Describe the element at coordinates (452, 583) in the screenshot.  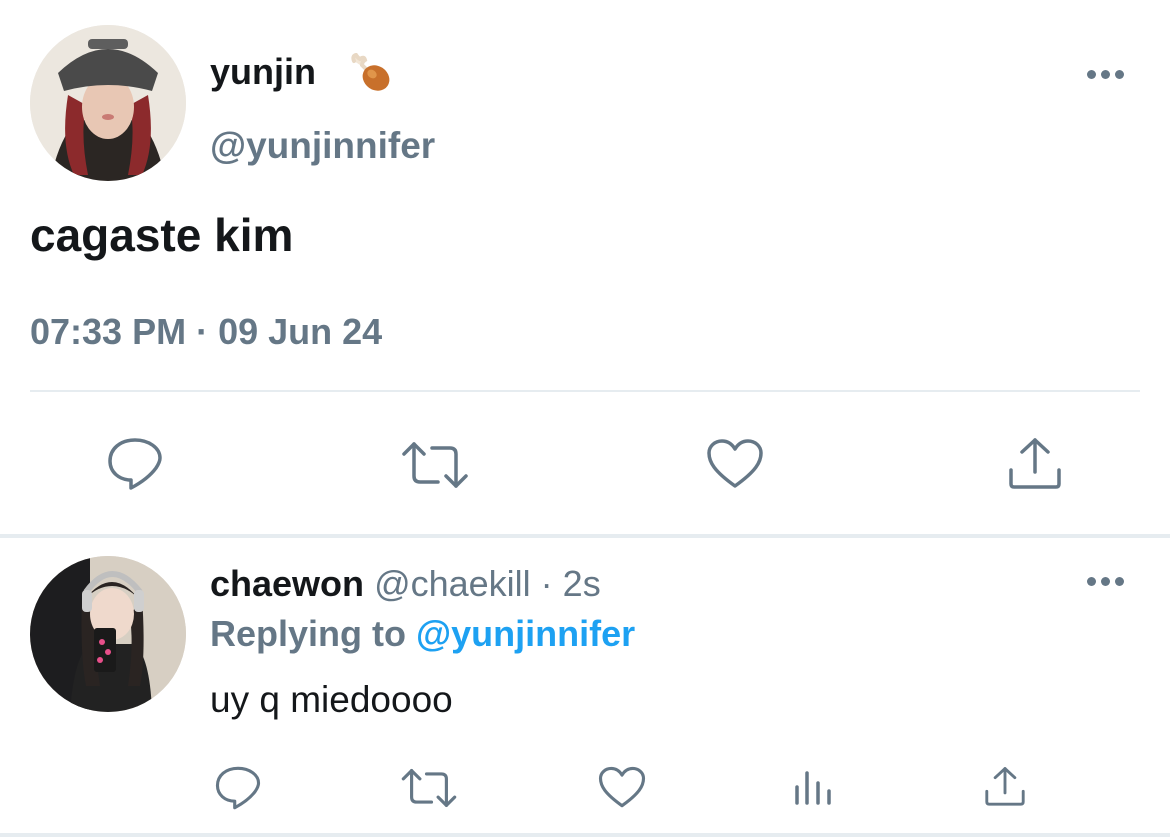
I see `reply-handle: @chaekill` at that location.